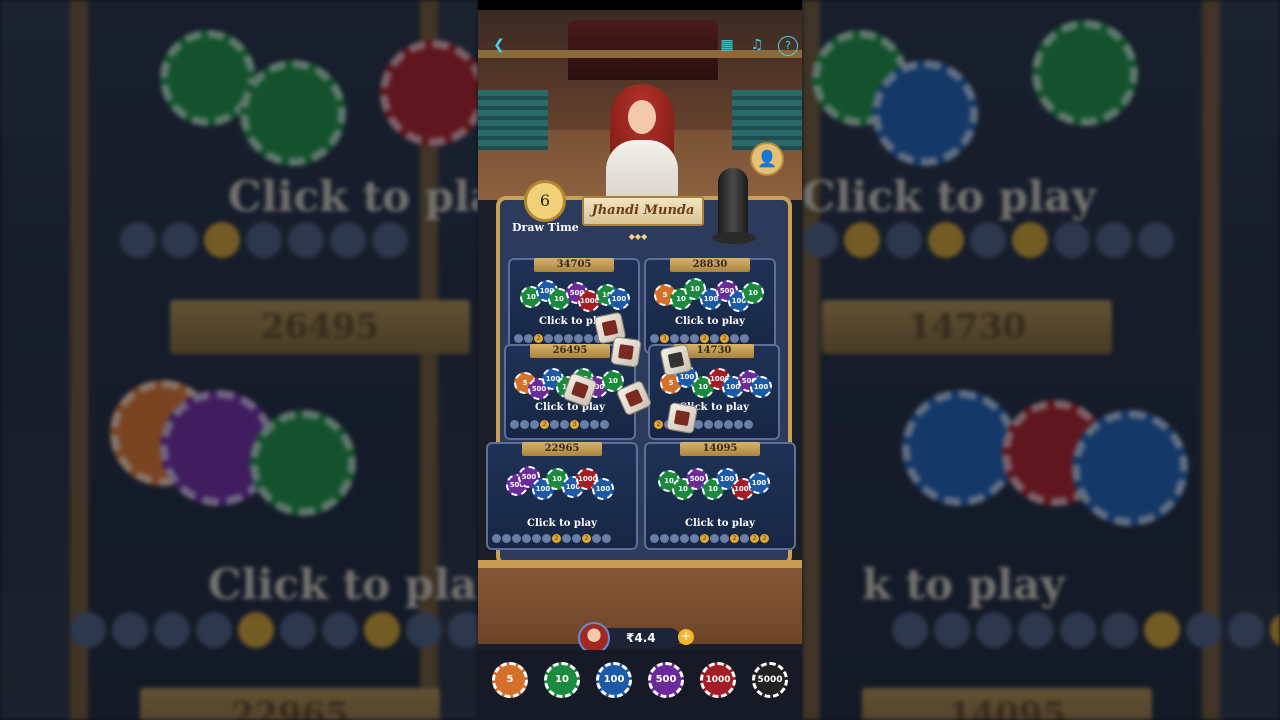 This screenshot has height=720, width=1280. Describe the element at coordinates (727, 45) in the screenshot. I see `calendar-icon: ▦` at that location.